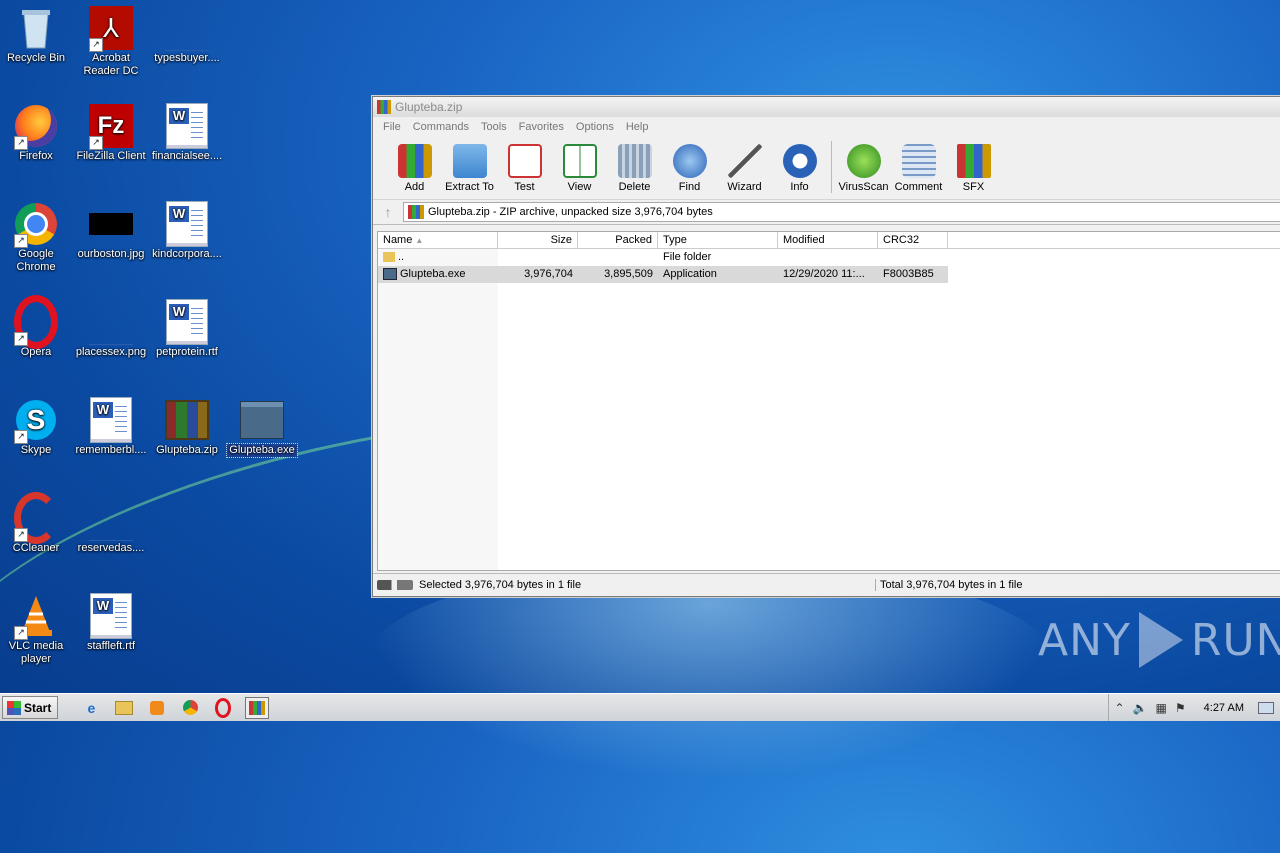  What do you see at coordinates (223, 707) in the screenshot?
I see `opera-taskbar-icon` at bounding box center [223, 707].